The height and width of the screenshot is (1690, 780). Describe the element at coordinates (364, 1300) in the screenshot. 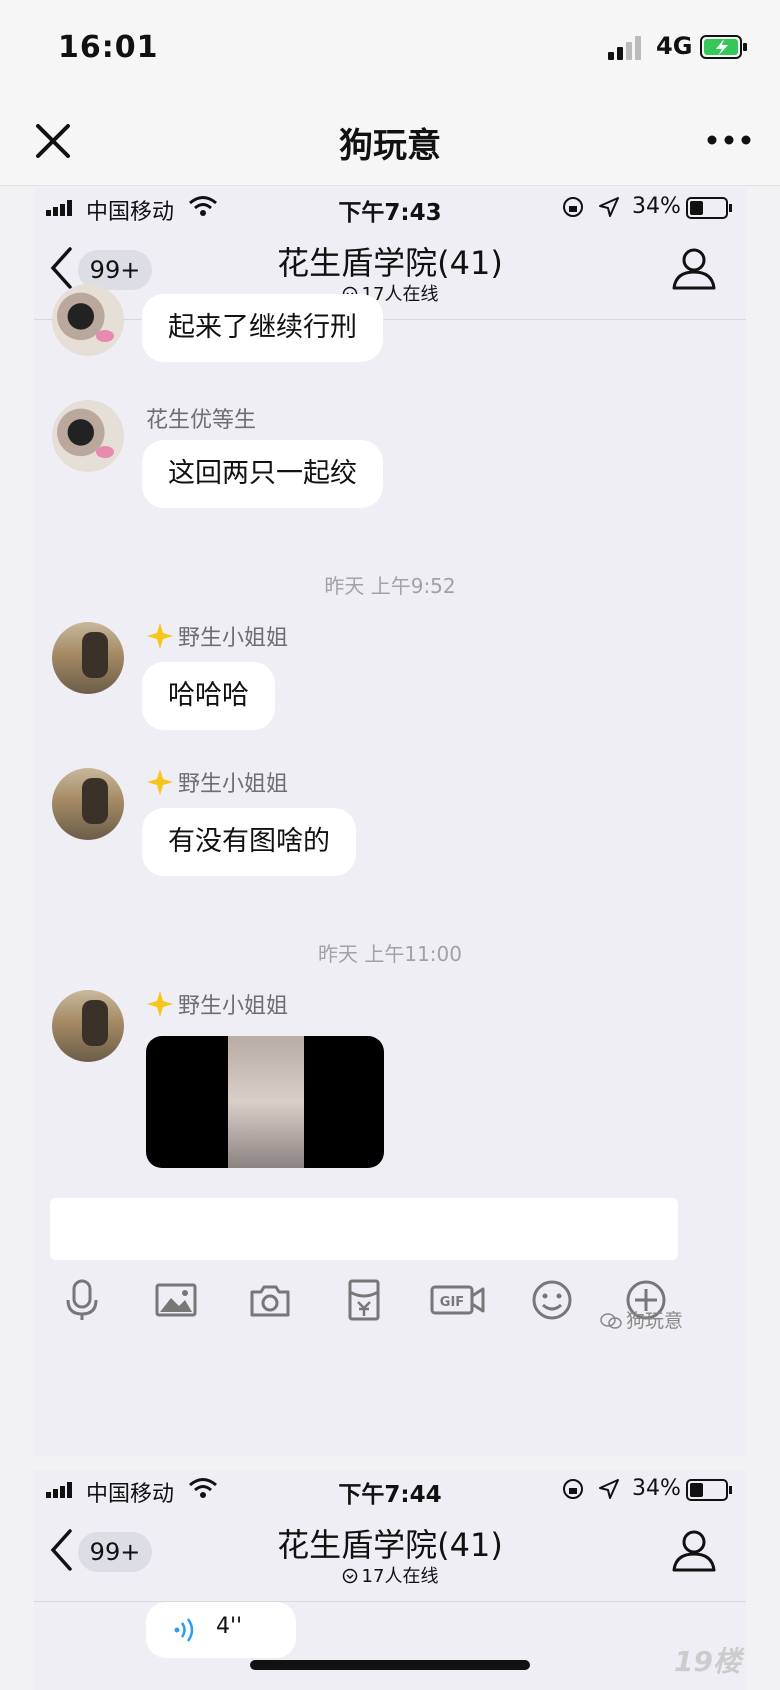

I see `red-packet-icon` at that location.